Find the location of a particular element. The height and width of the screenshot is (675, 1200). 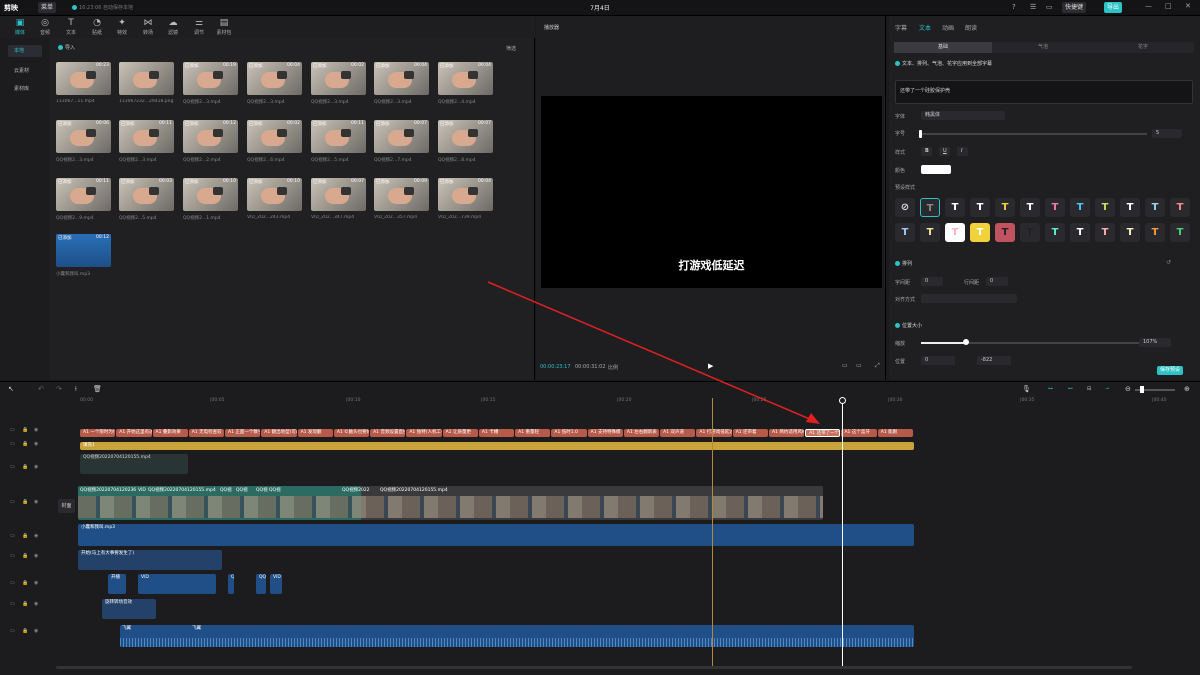

audio-clip-music: 小蠢和我叫.mp3 is located at coordinates (496, 535).